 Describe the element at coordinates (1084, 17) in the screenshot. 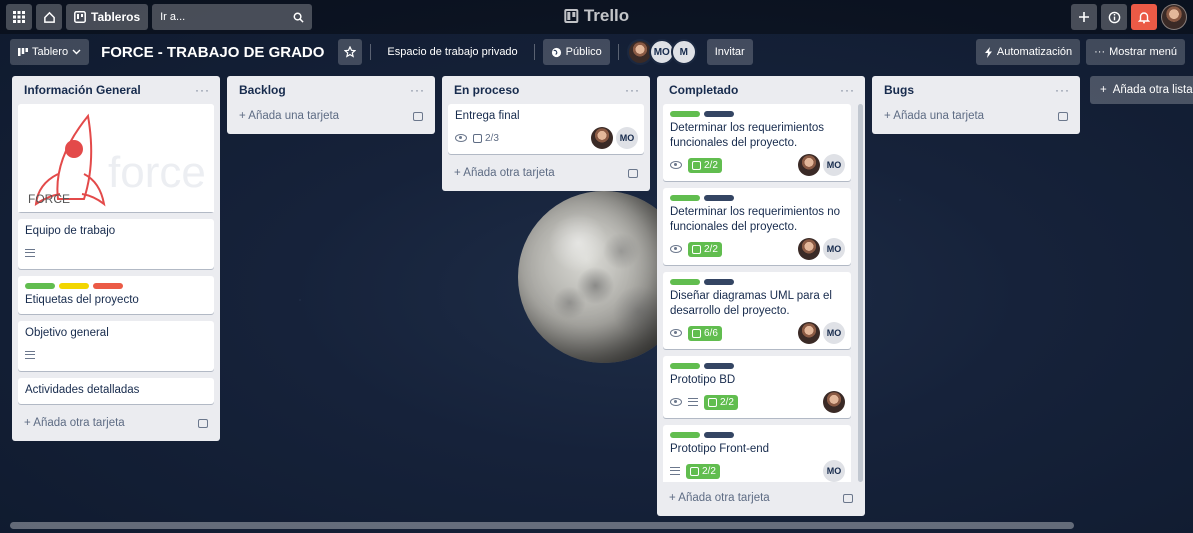

I see `create-plus-button` at that location.